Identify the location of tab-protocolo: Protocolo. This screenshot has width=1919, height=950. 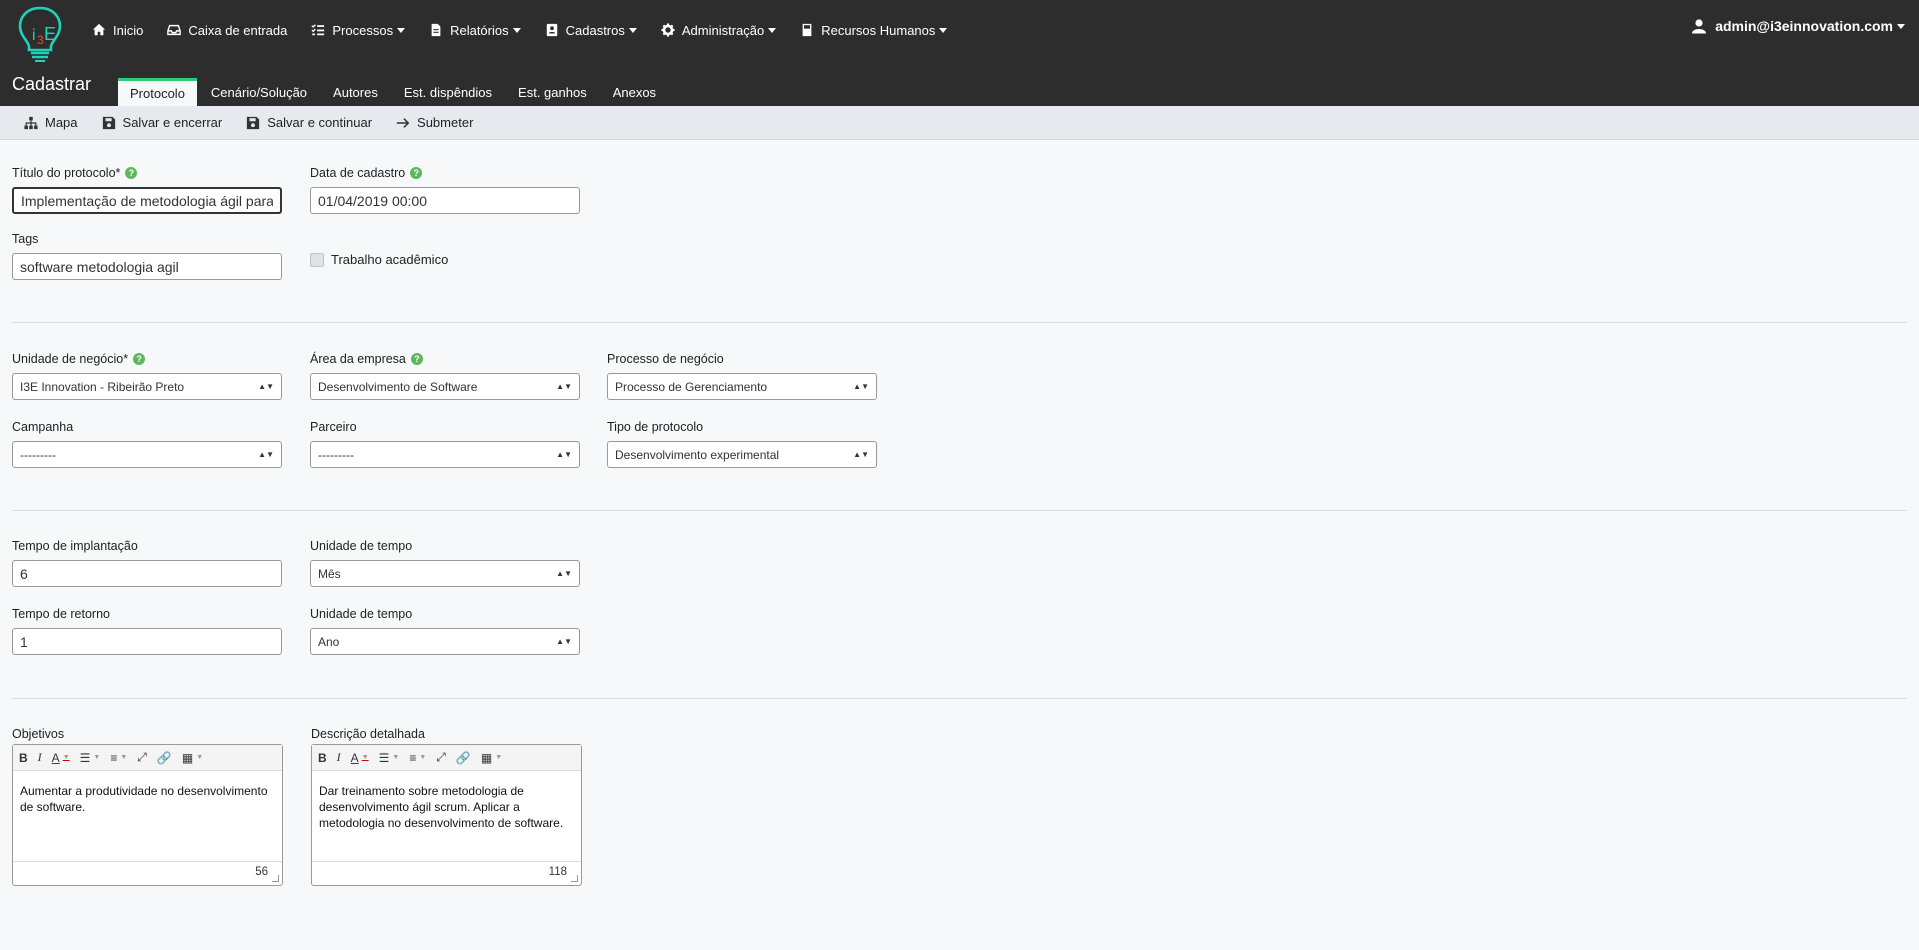
(157, 92).